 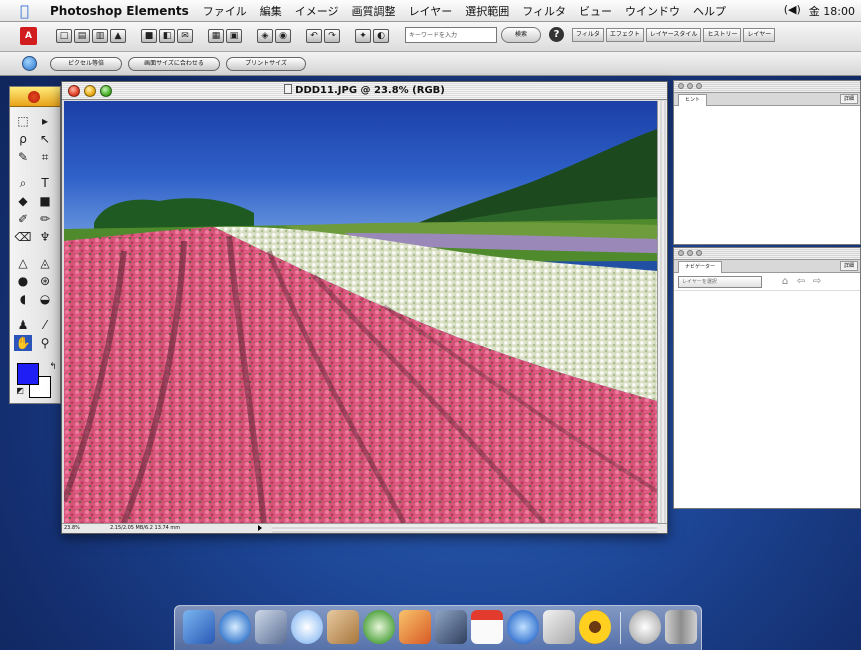 What do you see at coordinates (693, 100) in the screenshot?
I see `tab-hints: ヒント` at bounding box center [693, 100].